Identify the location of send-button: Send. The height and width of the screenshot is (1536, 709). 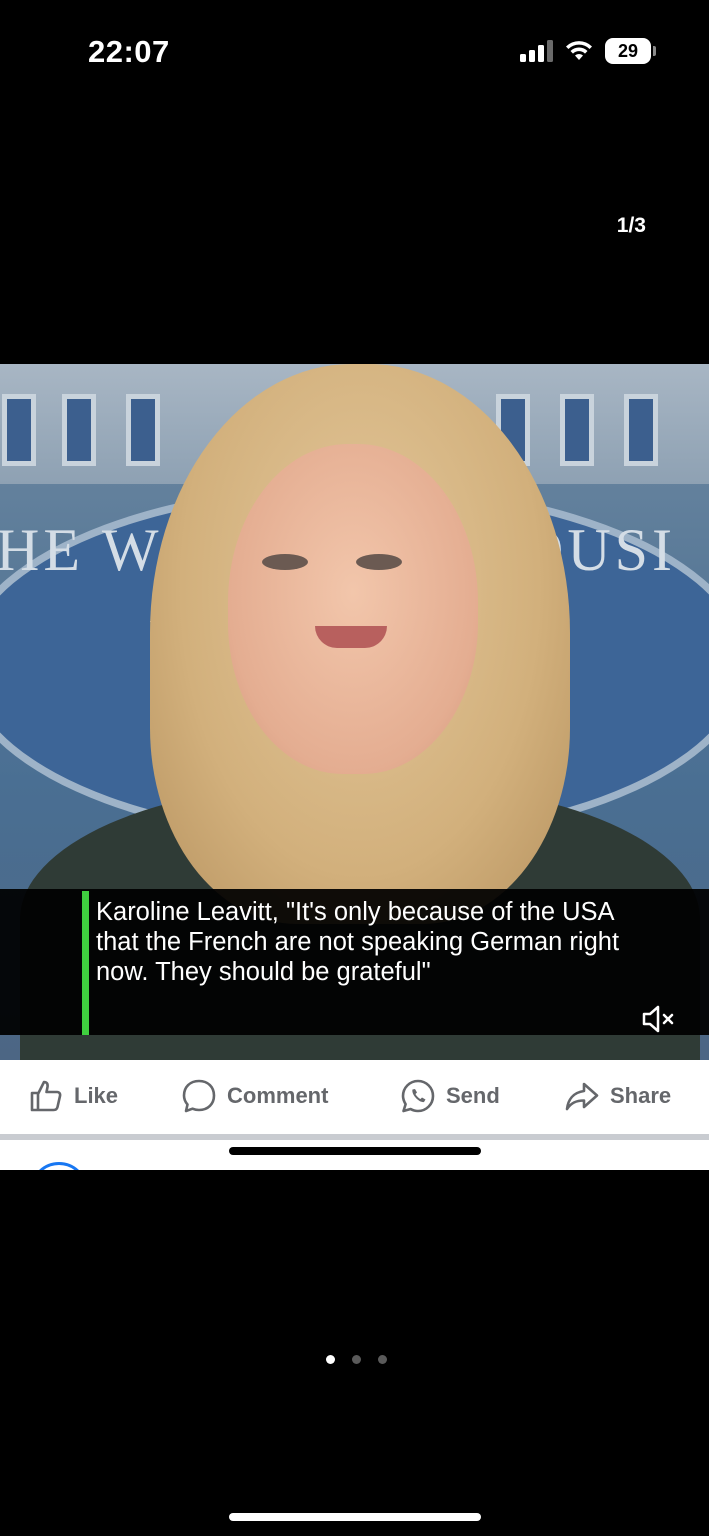
(450, 1096).